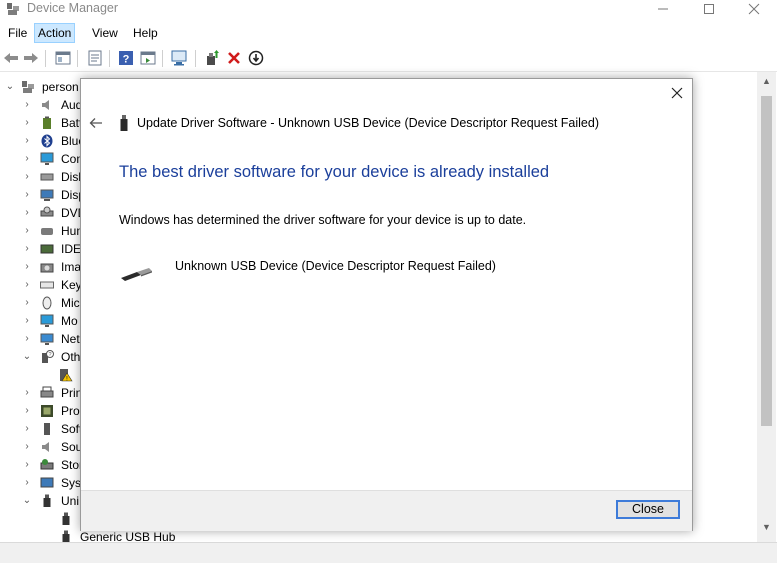 This screenshot has width=777, height=563. I want to click on tree-item: ⌄ ? Oth, so click(45, 357).